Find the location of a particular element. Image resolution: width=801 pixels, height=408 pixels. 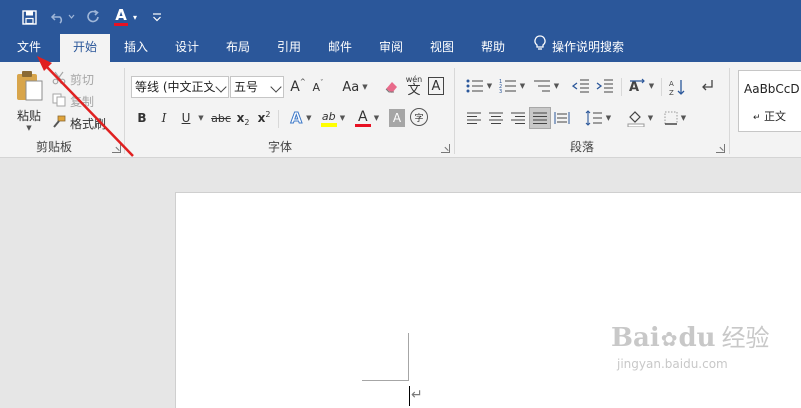

tab-insert: 插入 is located at coordinates (136, 48).